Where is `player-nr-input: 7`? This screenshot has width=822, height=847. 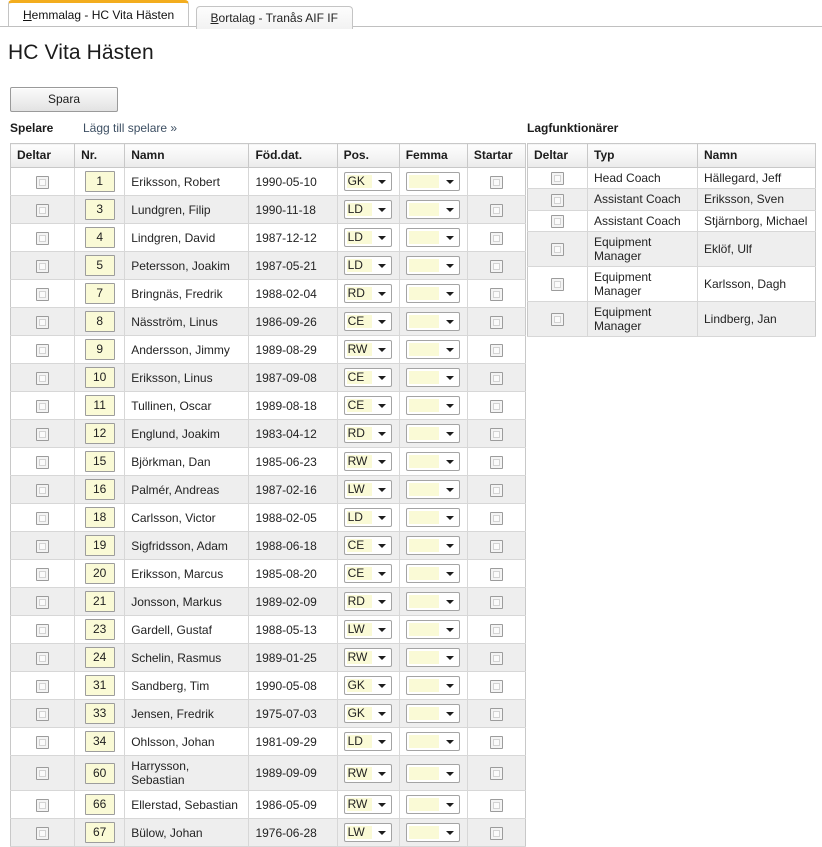 player-nr-input: 7 is located at coordinates (99, 293).